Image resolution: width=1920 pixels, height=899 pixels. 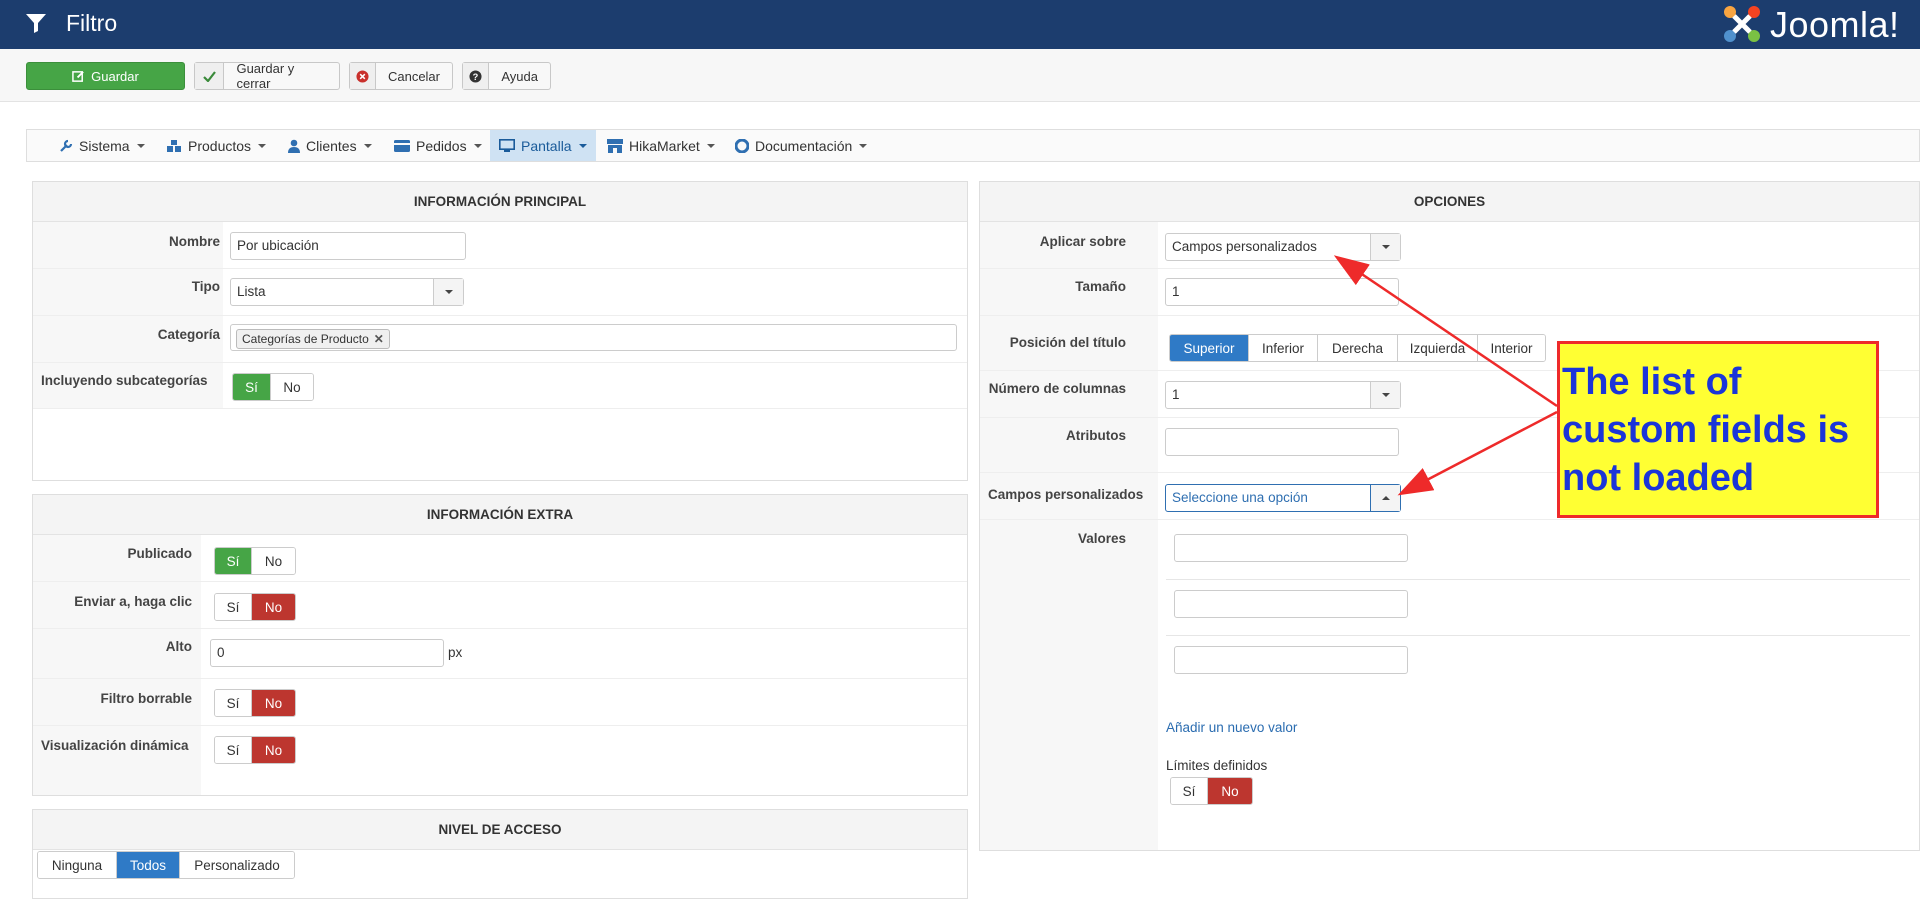 I want to click on cancel-label: Cancelar, so click(x=413, y=76).